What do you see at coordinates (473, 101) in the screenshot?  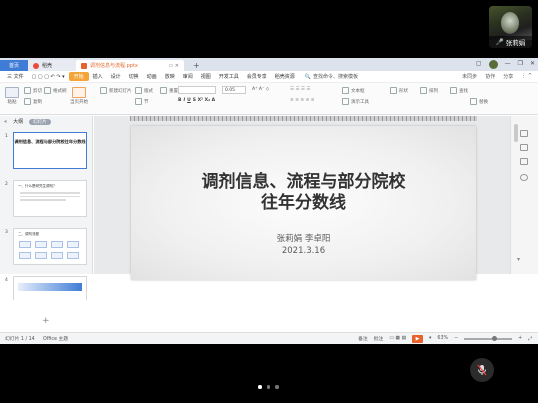 I see `replace-icon` at bounding box center [473, 101].